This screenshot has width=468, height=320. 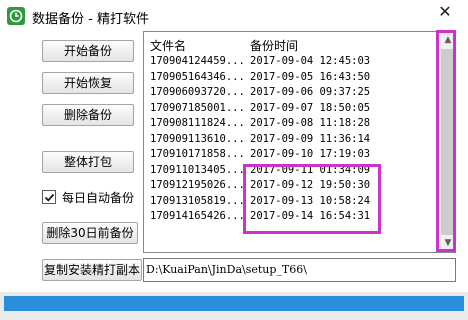 I want to click on list-item: 170905164346... 2017-09-05 16:43:50, so click(x=292, y=78).